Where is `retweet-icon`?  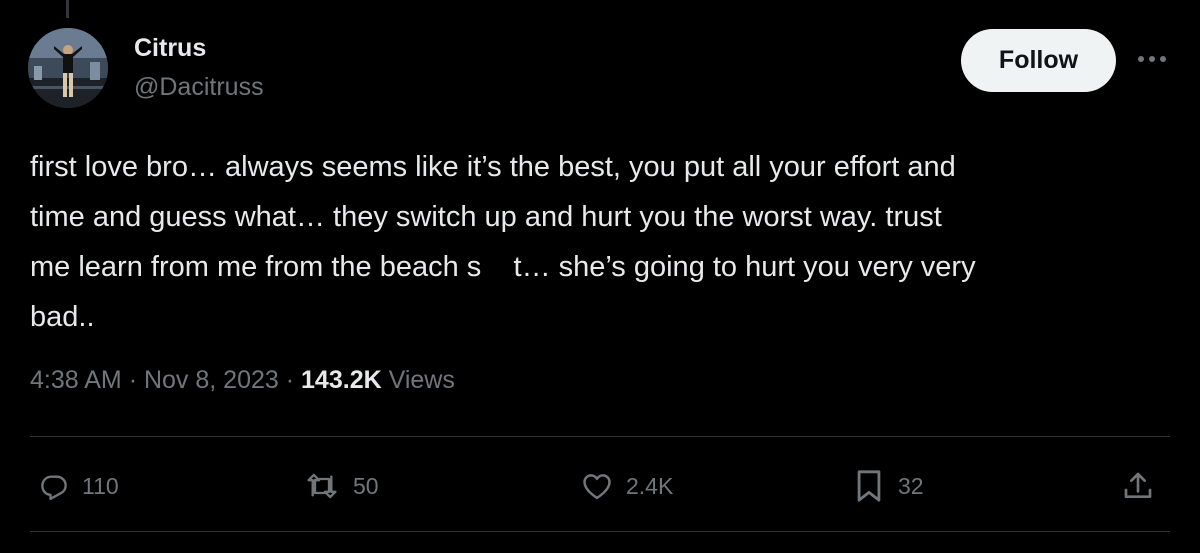
retweet-icon is located at coordinates (322, 486).